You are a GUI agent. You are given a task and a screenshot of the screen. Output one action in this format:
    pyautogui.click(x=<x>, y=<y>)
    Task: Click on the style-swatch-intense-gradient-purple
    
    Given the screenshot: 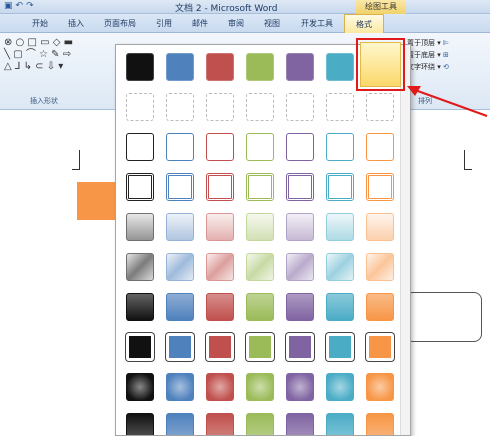 What is the action you would take?
    pyautogui.click(x=300, y=307)
    